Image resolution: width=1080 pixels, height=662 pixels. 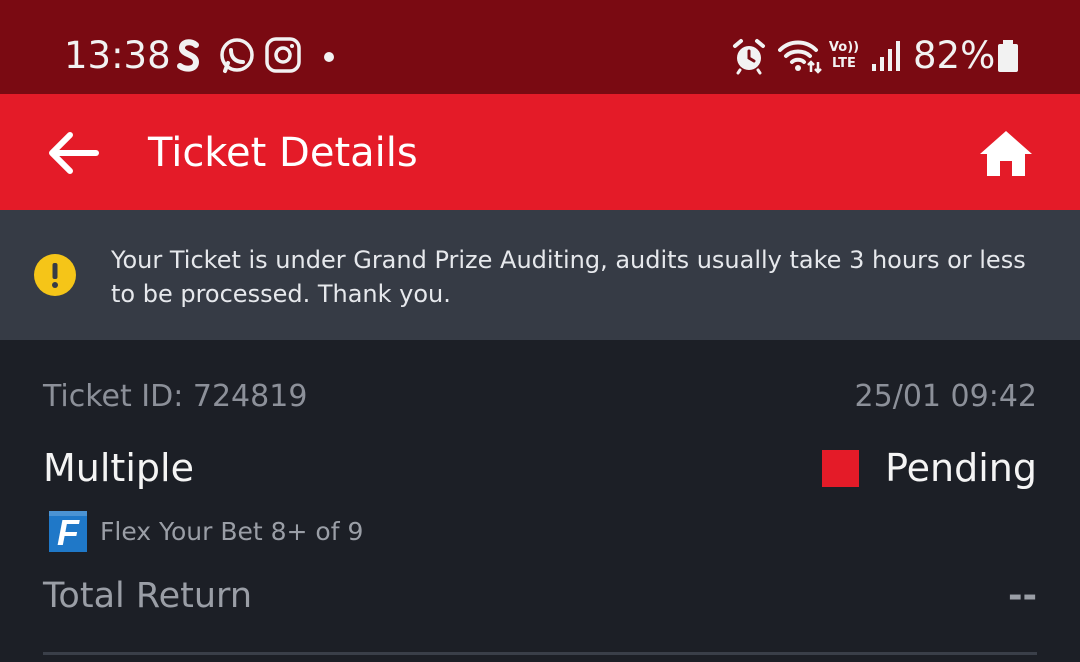 What do you see at coordinates (945, 396) in the screenshot?
I see `ticket-datetime: 25/01 09:42` at bounding box center [945, 396].